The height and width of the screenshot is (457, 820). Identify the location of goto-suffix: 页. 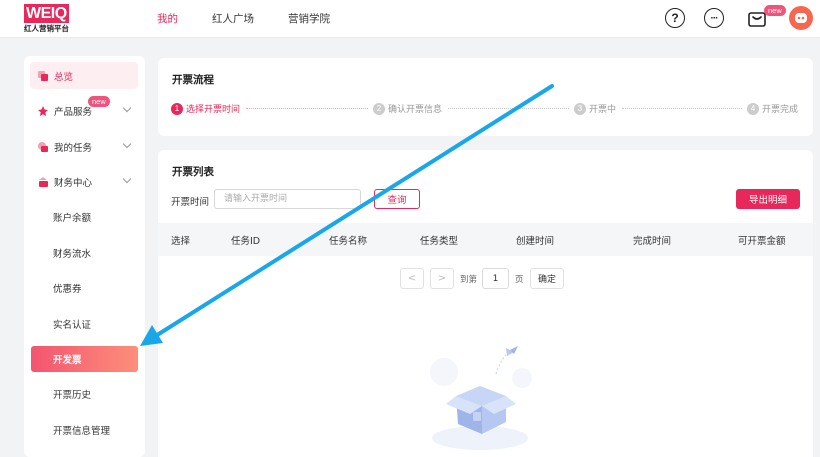
(519, 280).